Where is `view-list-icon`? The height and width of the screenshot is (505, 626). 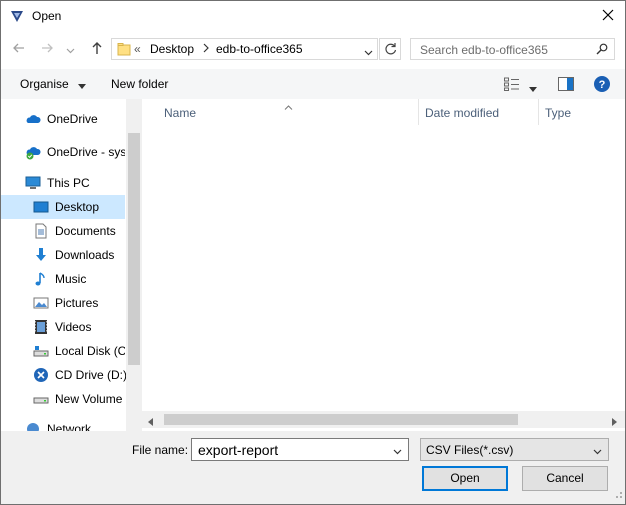 view-list-icon is located at coordinates (512, 85).